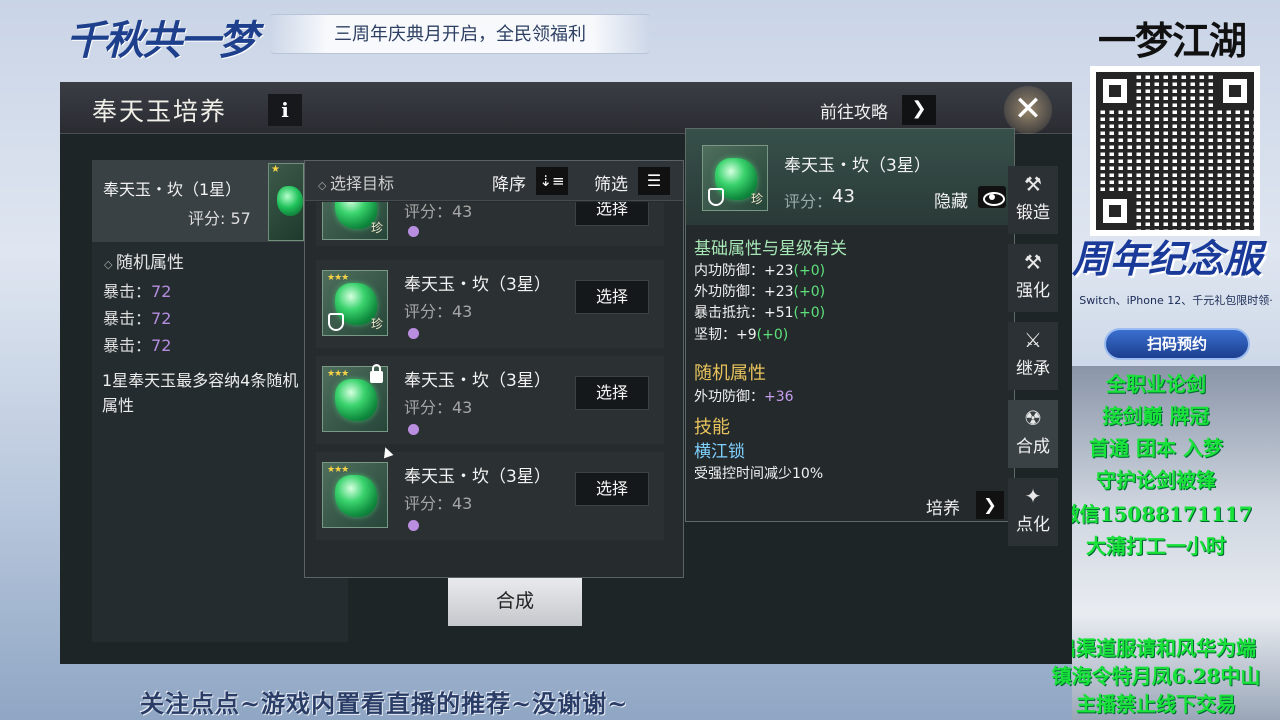 The width and height of the screenshot is (1280, 720). I want to click on anvil-icon: ⚒, so click(1033, 184).